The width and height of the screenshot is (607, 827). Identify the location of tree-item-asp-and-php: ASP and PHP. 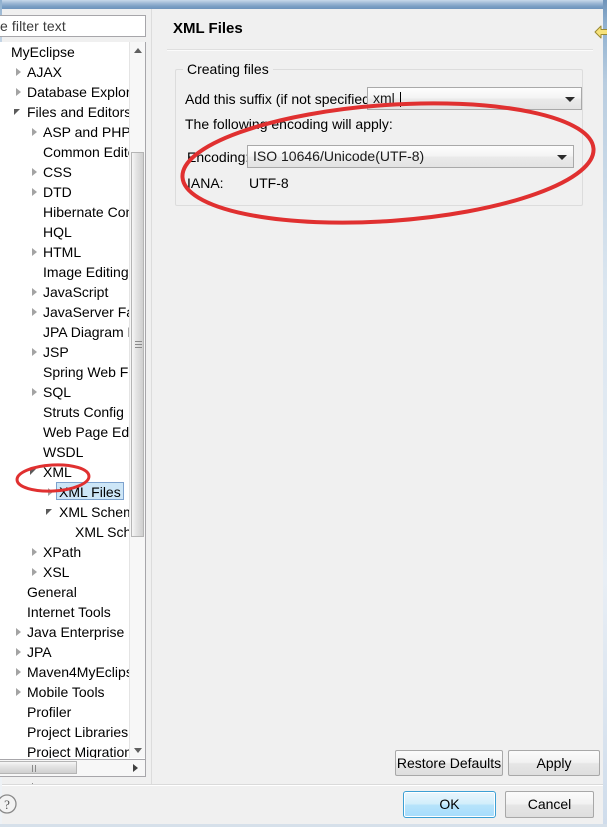
(65, 132).